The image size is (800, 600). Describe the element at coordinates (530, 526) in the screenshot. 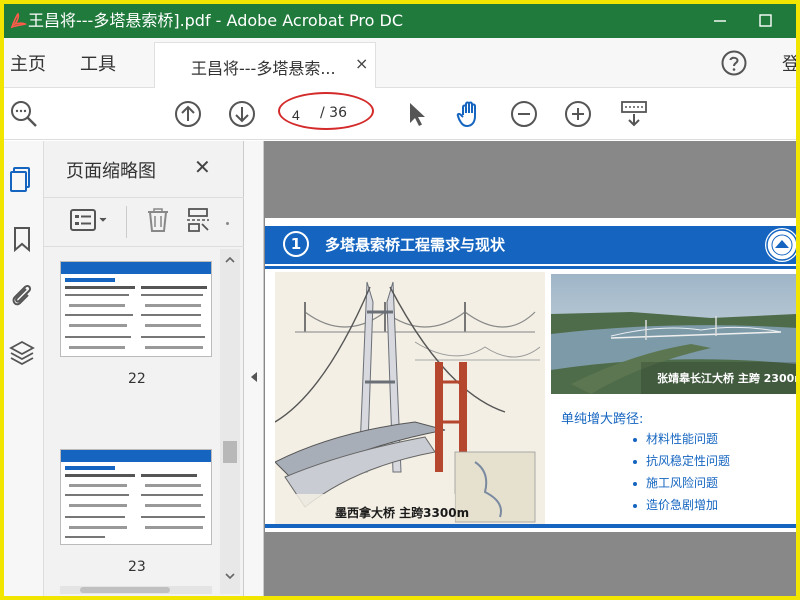

I see `slide-footer-line` at that location.